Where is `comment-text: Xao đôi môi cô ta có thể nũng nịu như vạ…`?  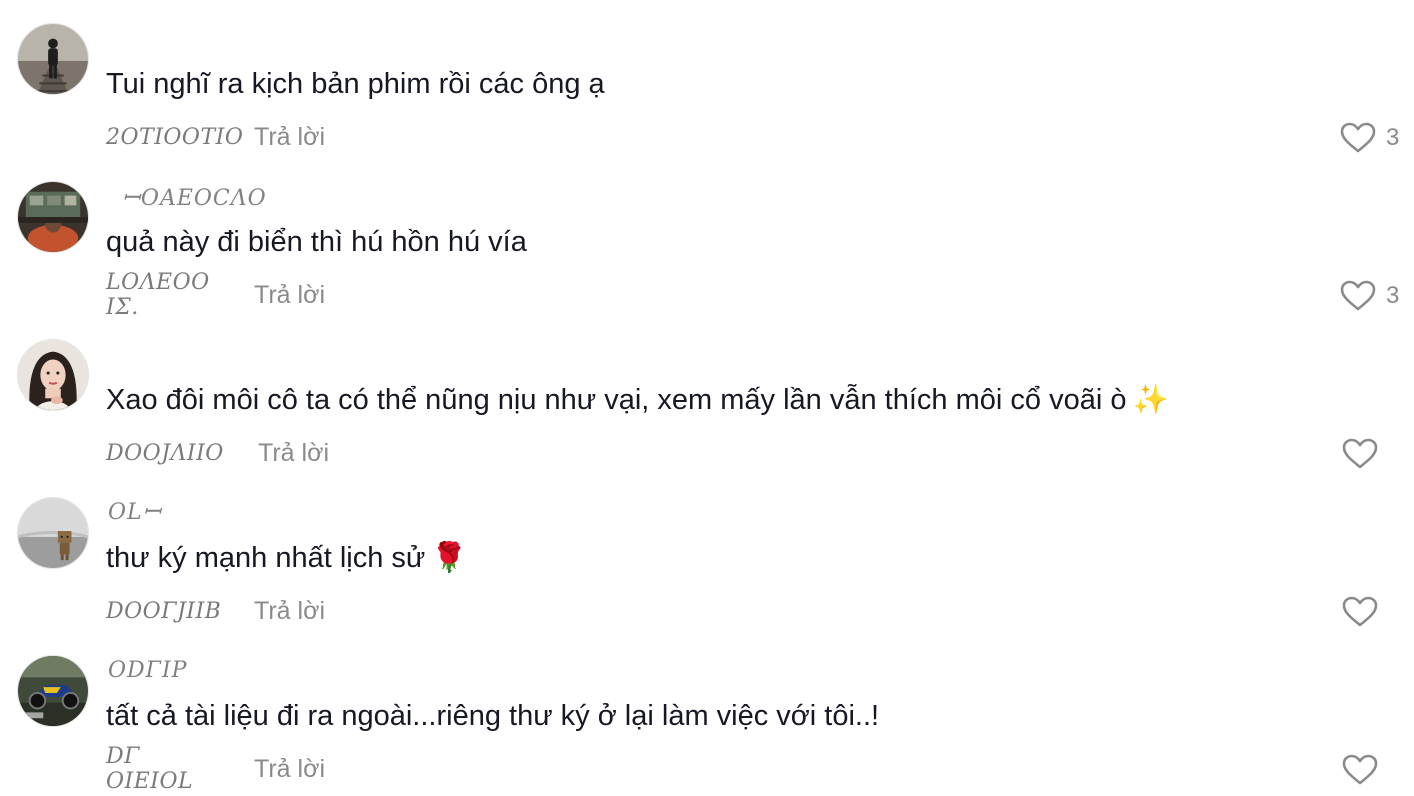
comment-text: Xao đôi môi cô ta có thể nũng nịu như vạ… is located at coordinates (637, 400).